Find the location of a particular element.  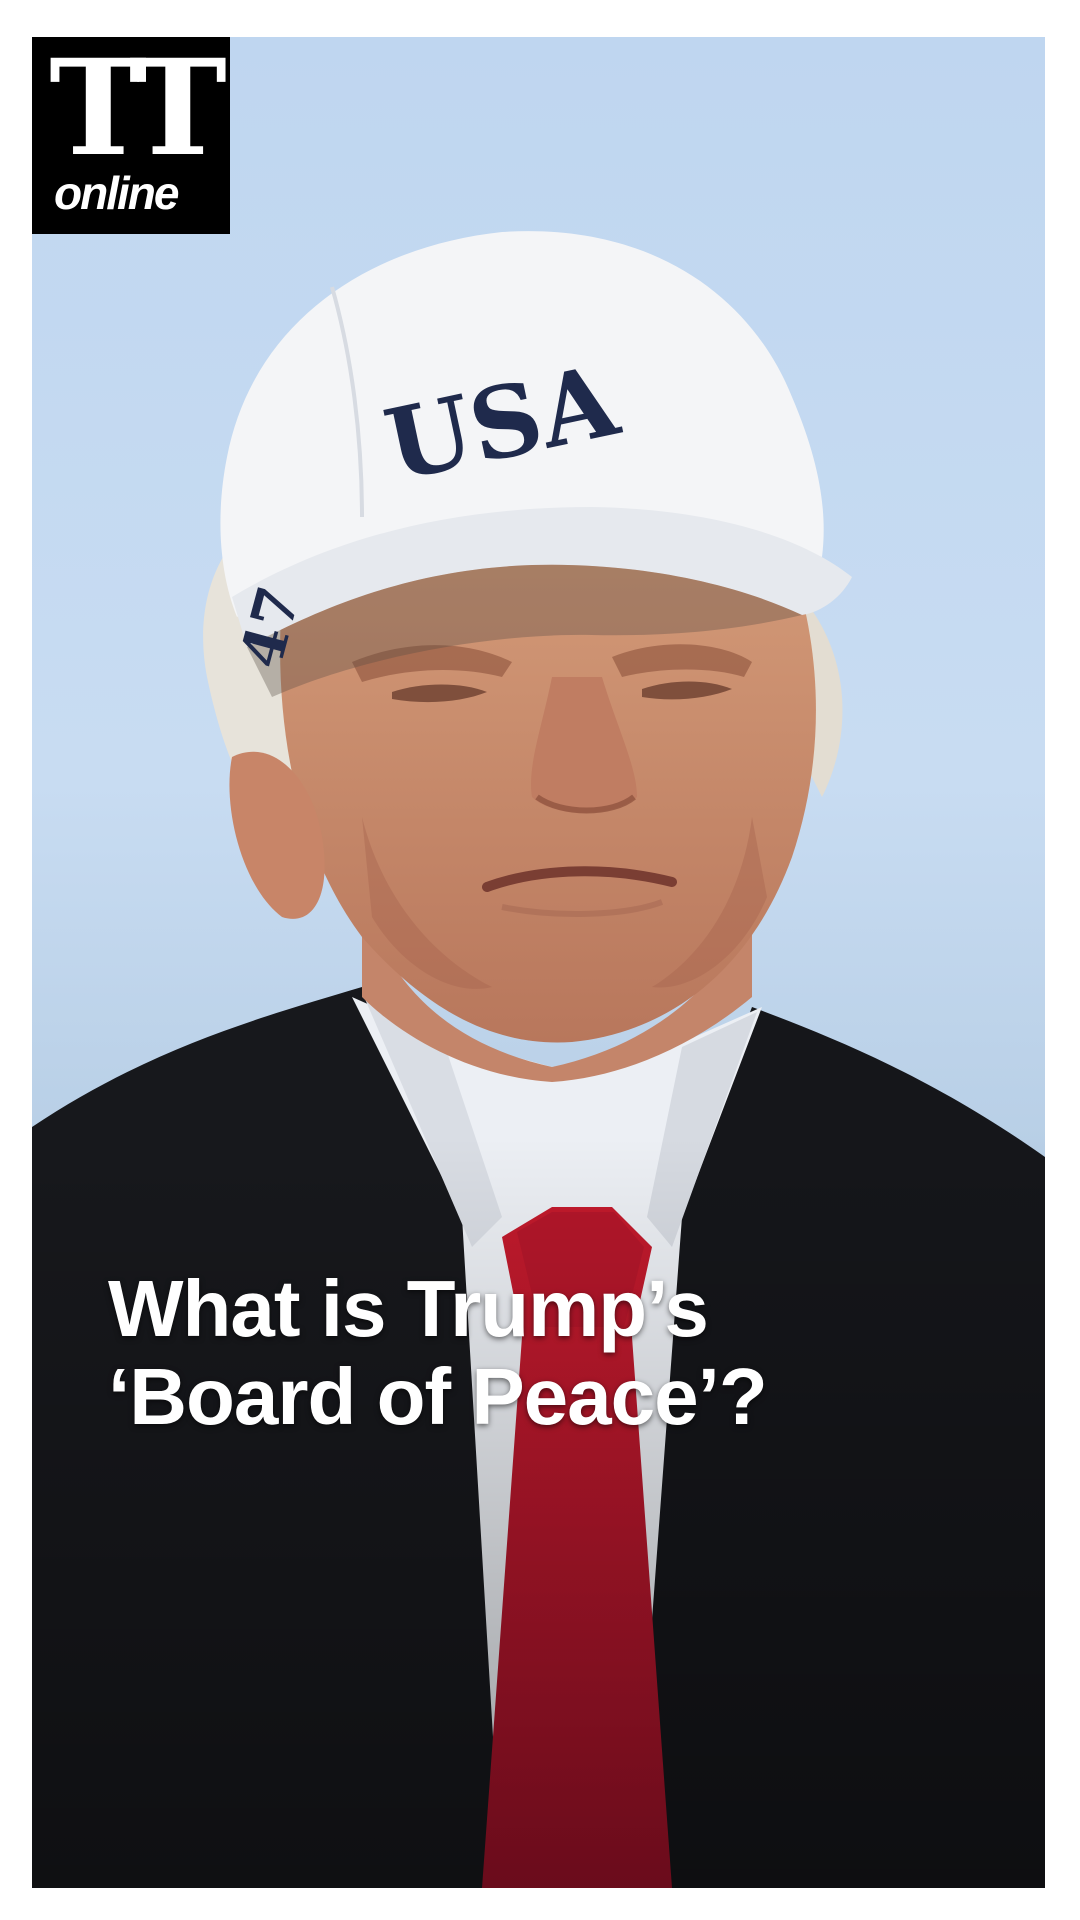

headline-line-1: What is Trump’s is located at coordinates (408, 1308).